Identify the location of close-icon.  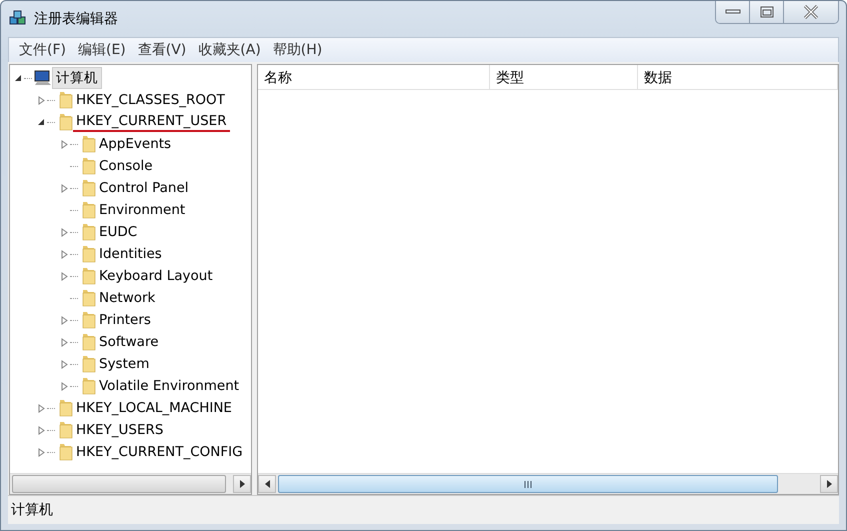
(811, 12).